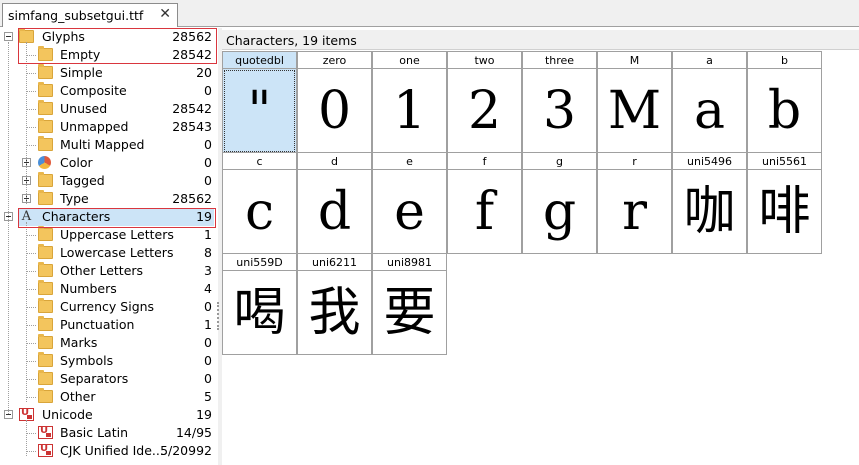  Describe the element at coordinates (334, 203) in the screenshot. I see `character-cell: dd` at that location.